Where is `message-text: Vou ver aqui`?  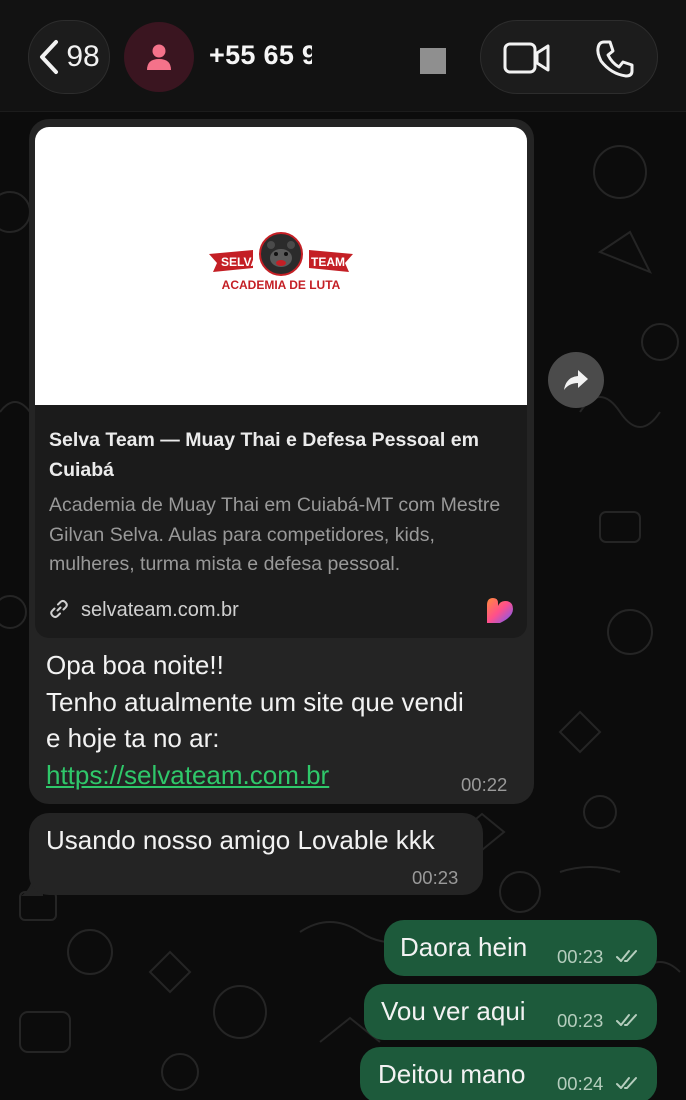 message-text: Vou ver aqui is located at coordinates (453, 1011).